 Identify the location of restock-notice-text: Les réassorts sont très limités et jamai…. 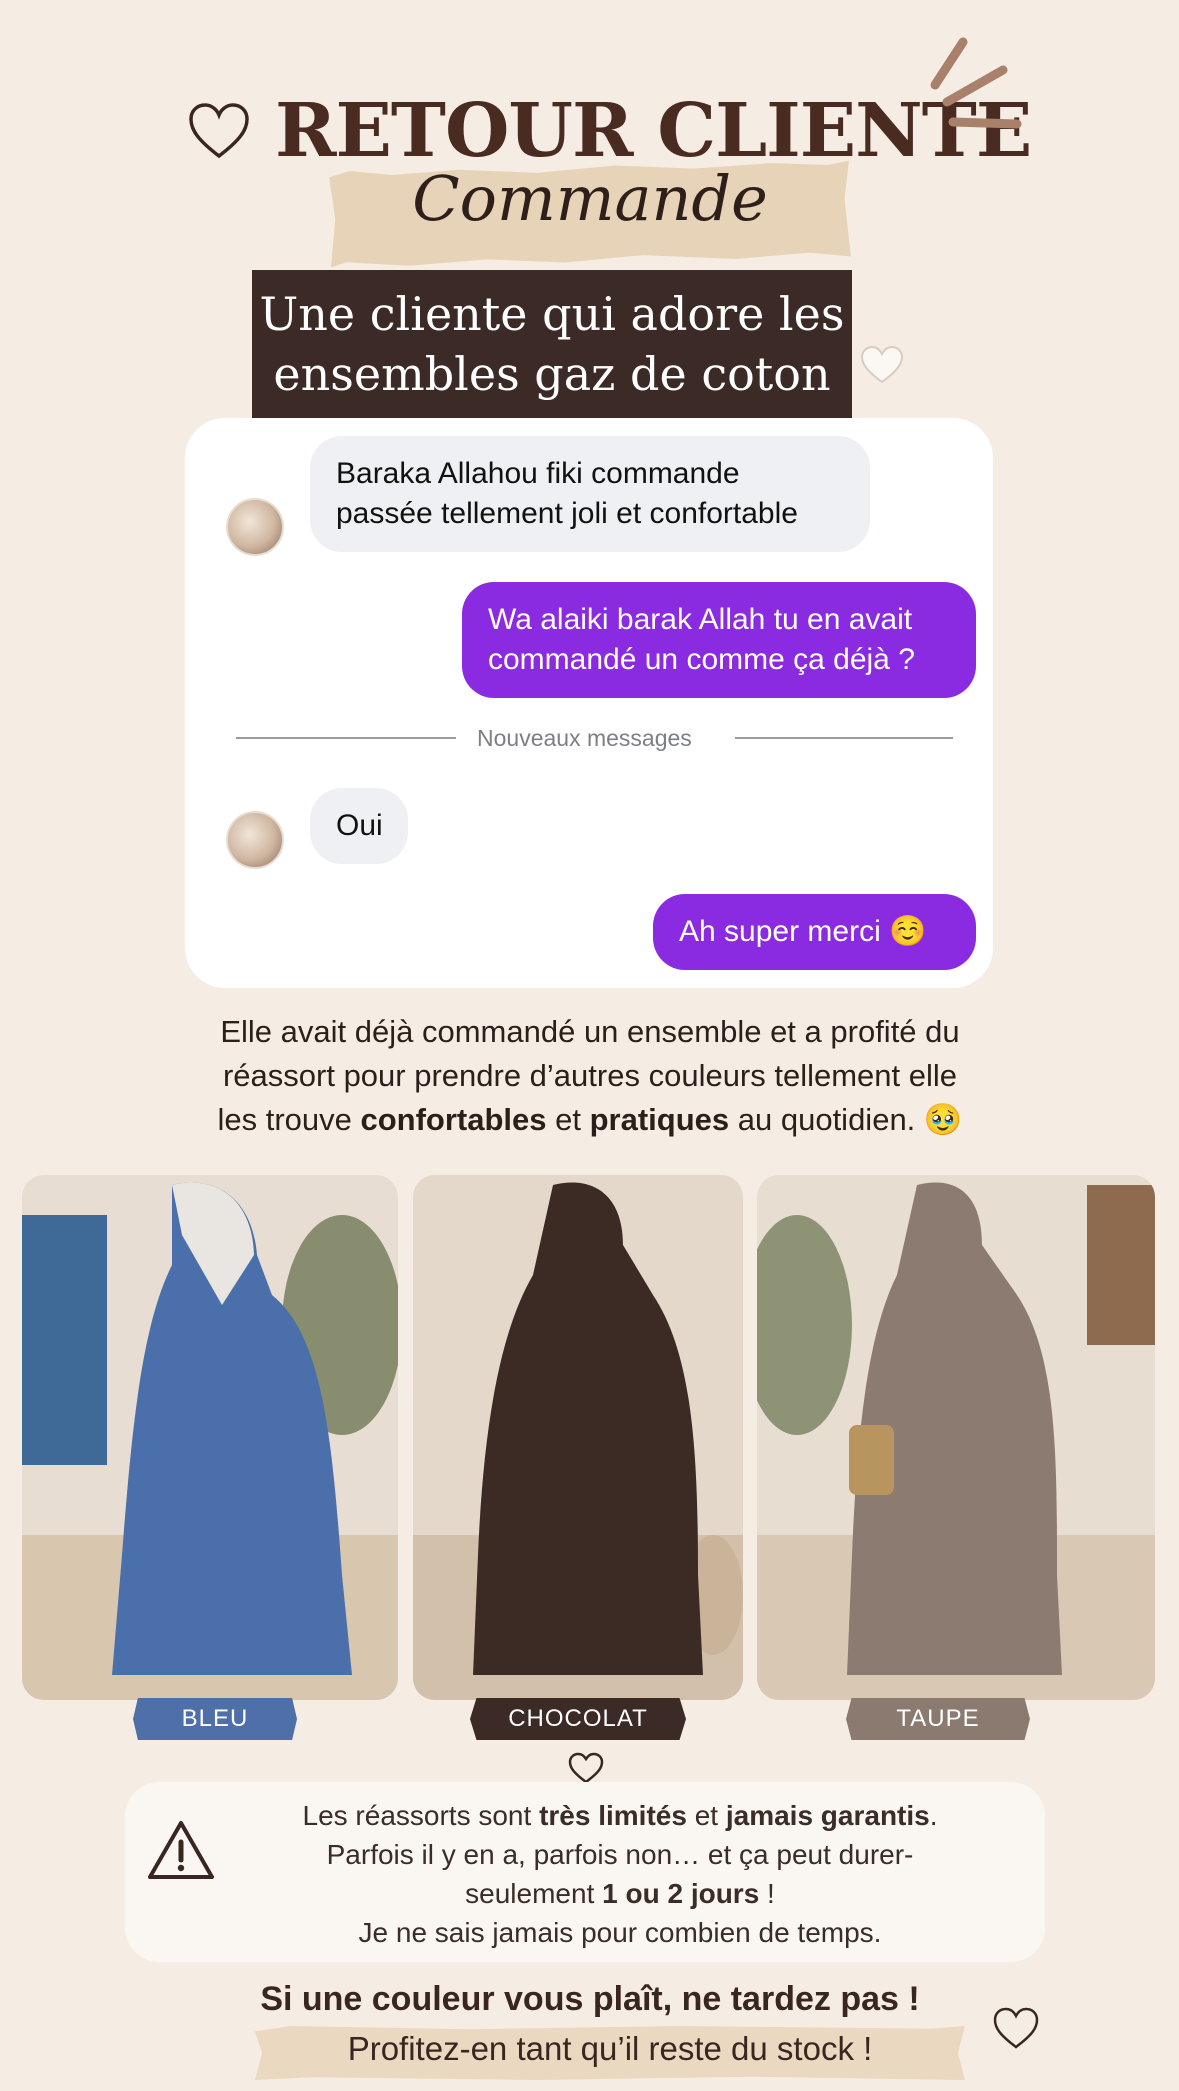
(620, 1874).